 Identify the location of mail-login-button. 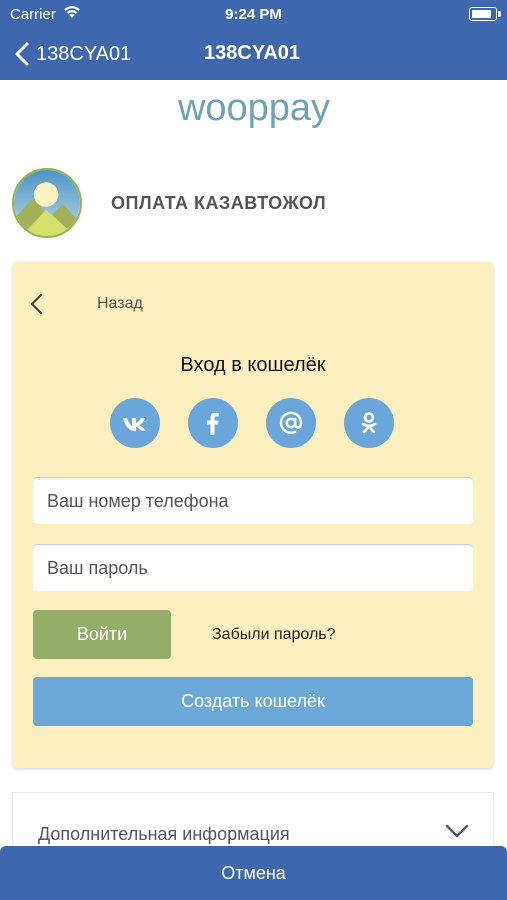
(291, 423).